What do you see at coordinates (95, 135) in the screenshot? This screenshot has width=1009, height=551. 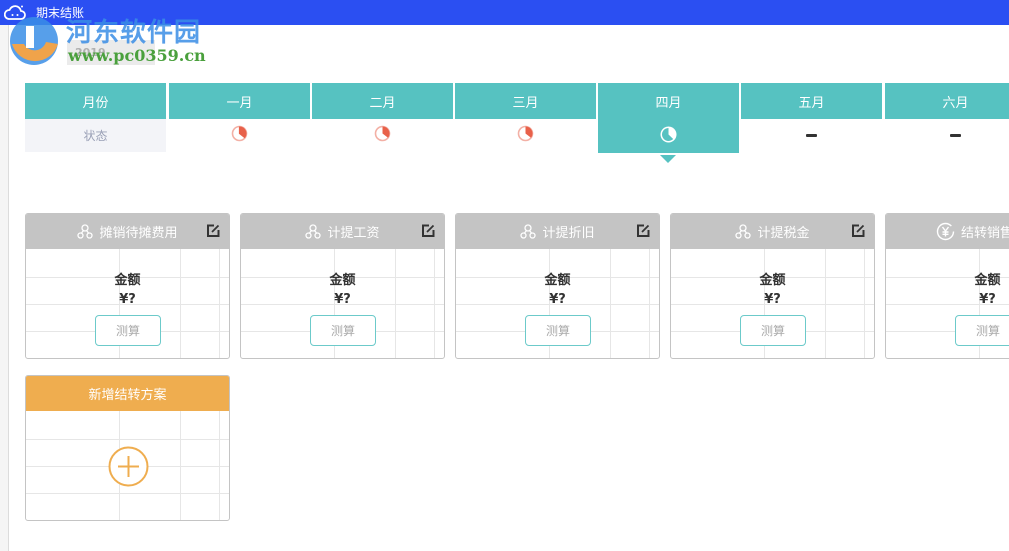 I see `status-row-label: 状态` at bounding box center [95, 135].